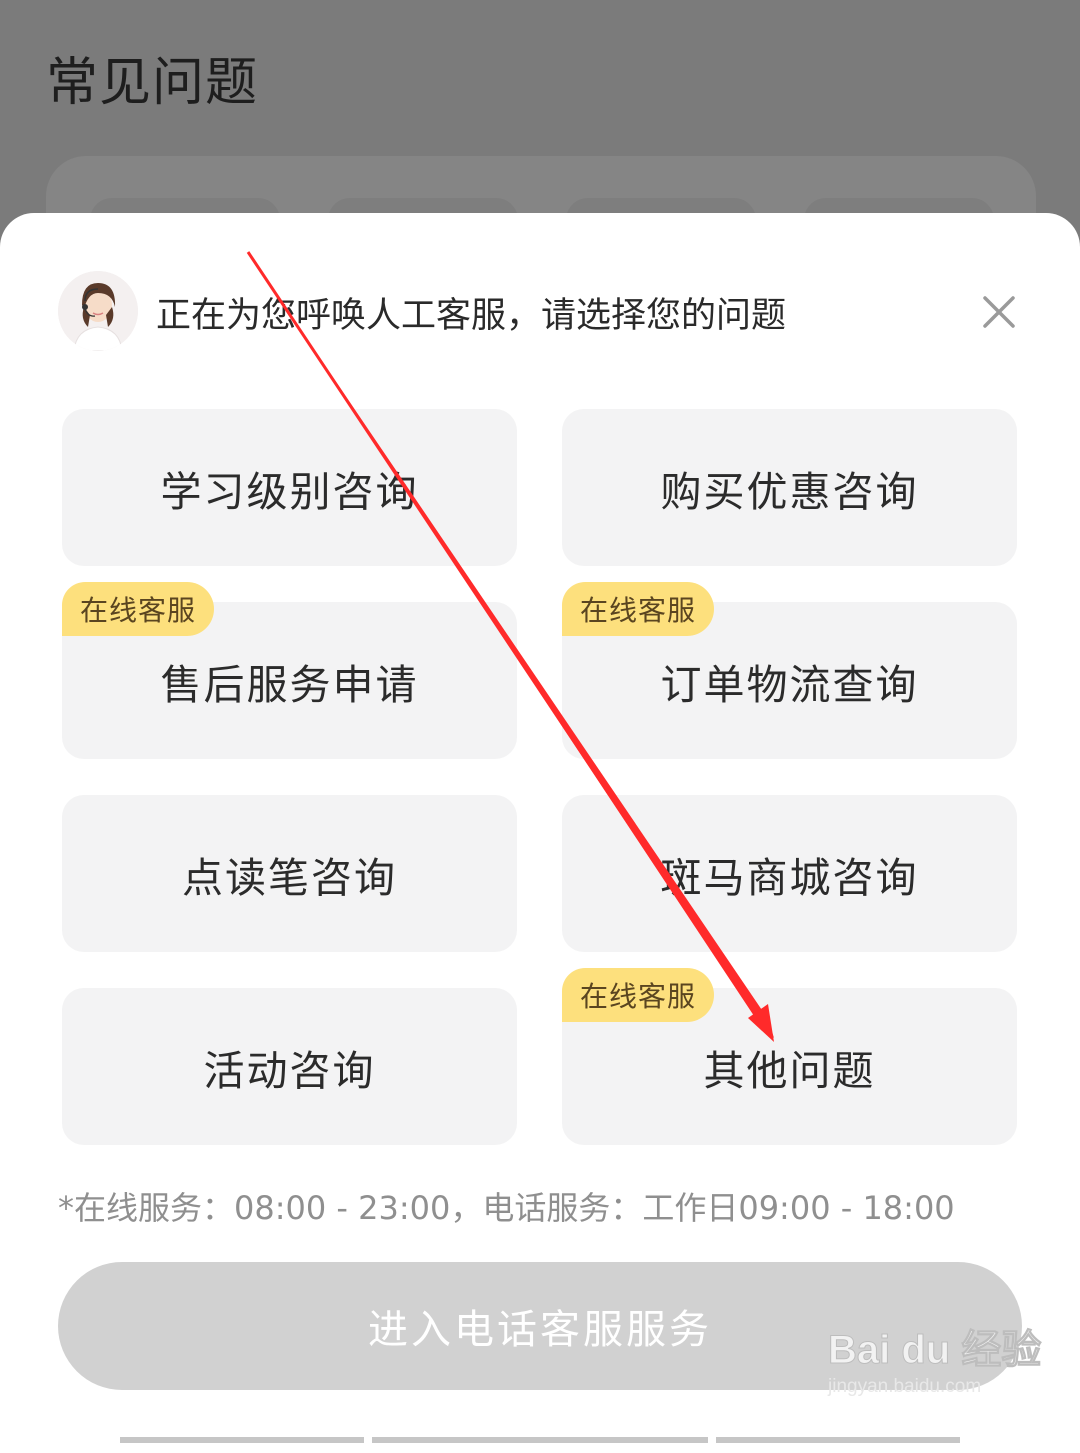 The width and height of the screenshot is (1080, 1453). I want to click on baidu-jingyan-watermark: Bai du 经验 jingyan.baidu.com, so click(934, 1363).